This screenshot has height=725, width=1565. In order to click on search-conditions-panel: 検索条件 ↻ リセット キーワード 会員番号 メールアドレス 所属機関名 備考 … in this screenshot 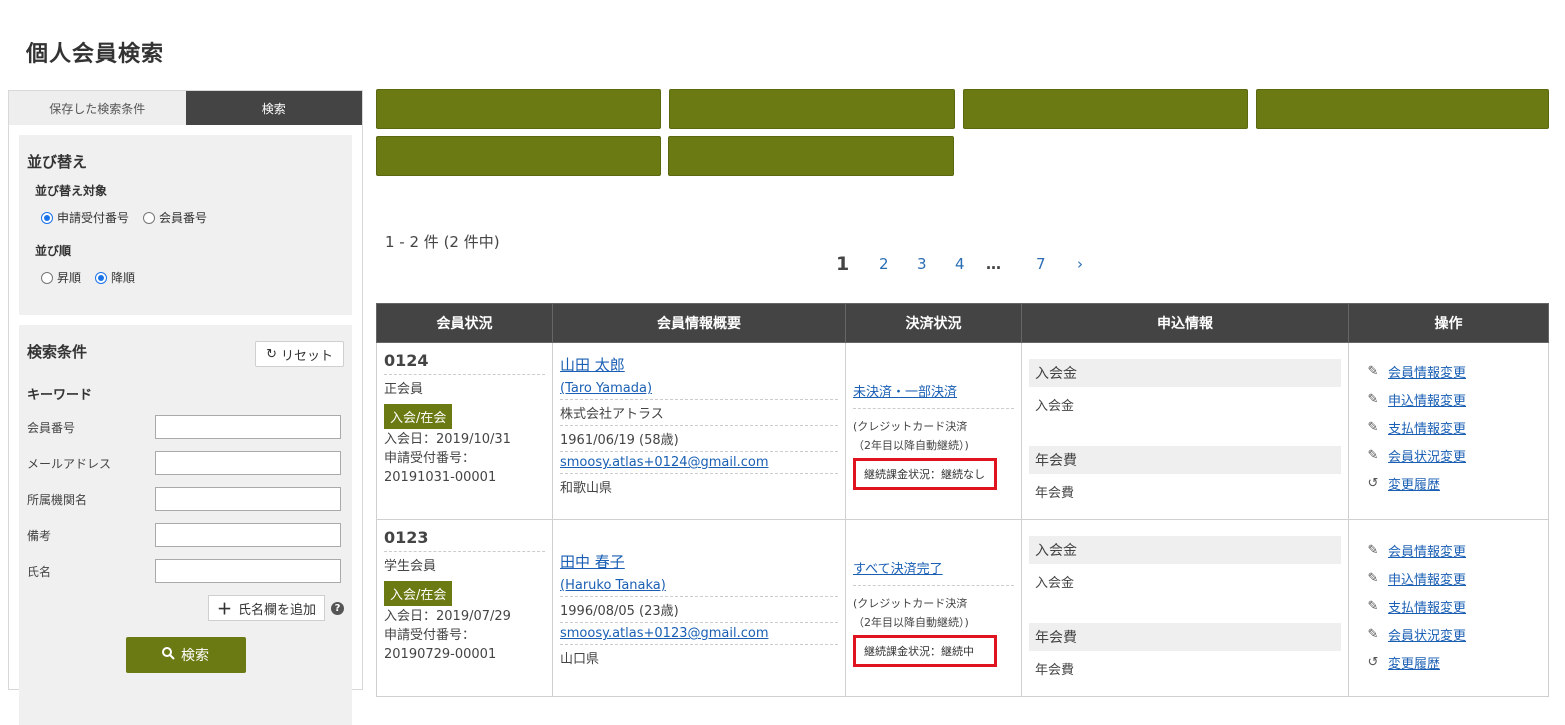, I will do `click(185, 525)`.